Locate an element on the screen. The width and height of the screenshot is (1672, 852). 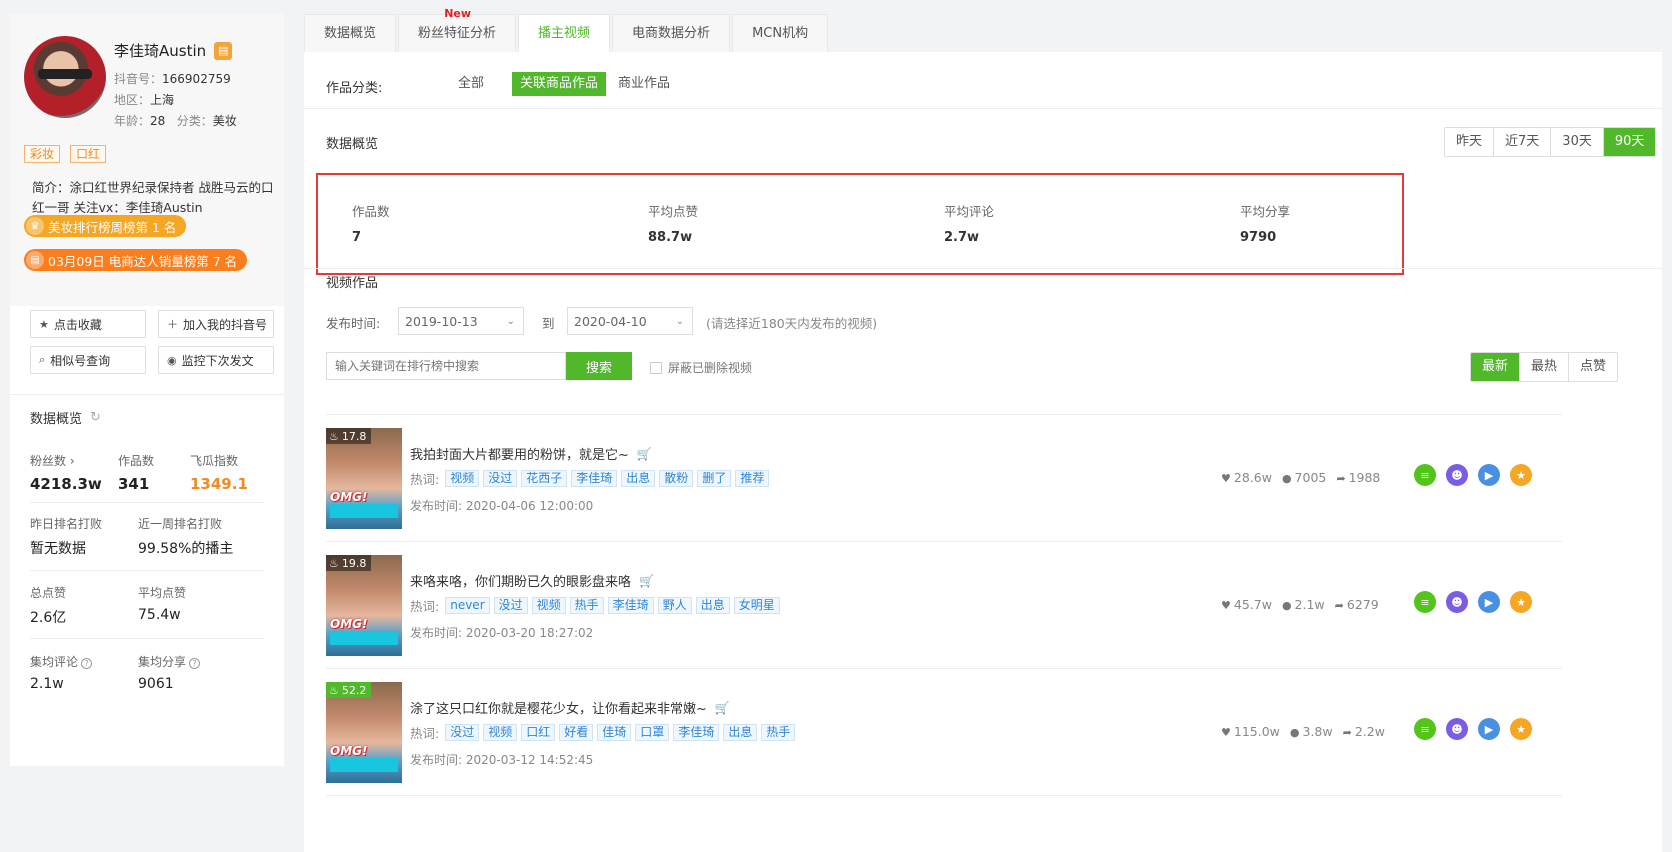
keyword-tag: 推荐 is located at coordinates (752, 478).